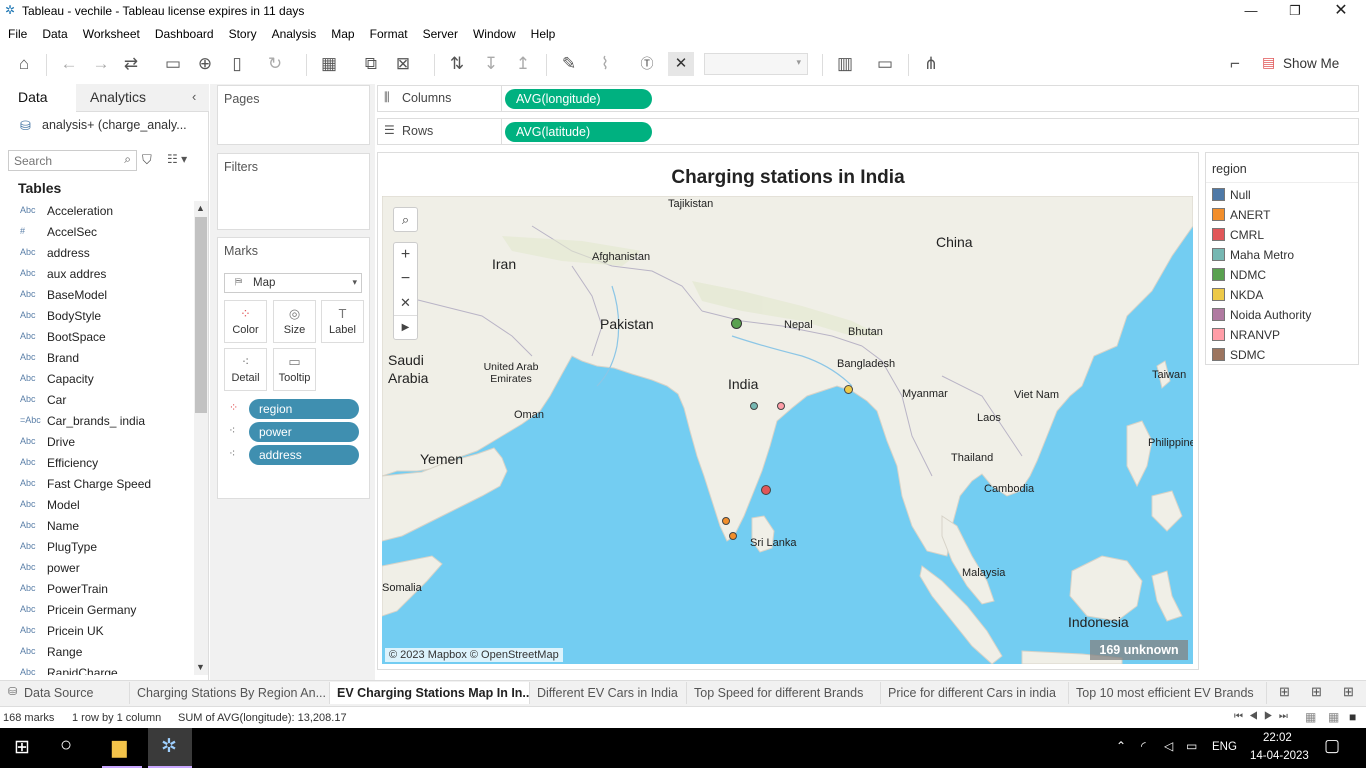 The height and width of the screenshot is (768, 1366). What do you see at coordinates (96, 442) in the screenshot?
I see `field-row: Abc Drive` at bounding box center [96, 442].